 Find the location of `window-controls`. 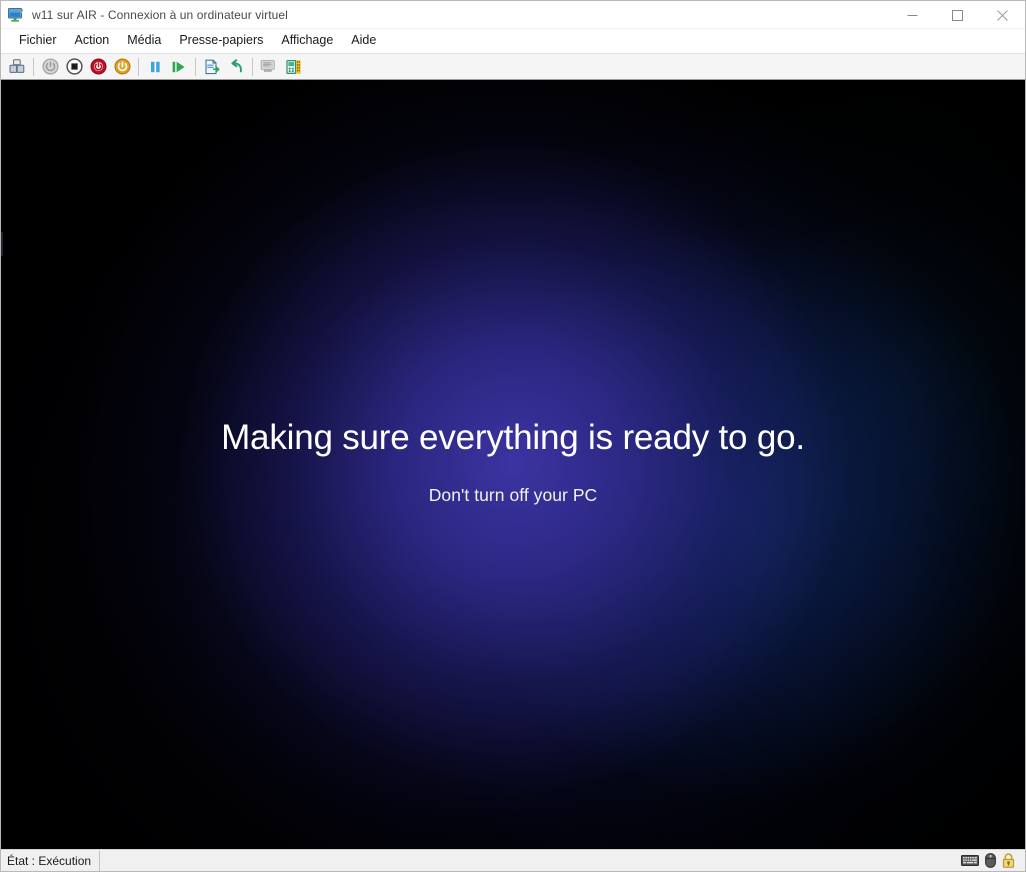

window-controls is located at coordinates (957, 15).